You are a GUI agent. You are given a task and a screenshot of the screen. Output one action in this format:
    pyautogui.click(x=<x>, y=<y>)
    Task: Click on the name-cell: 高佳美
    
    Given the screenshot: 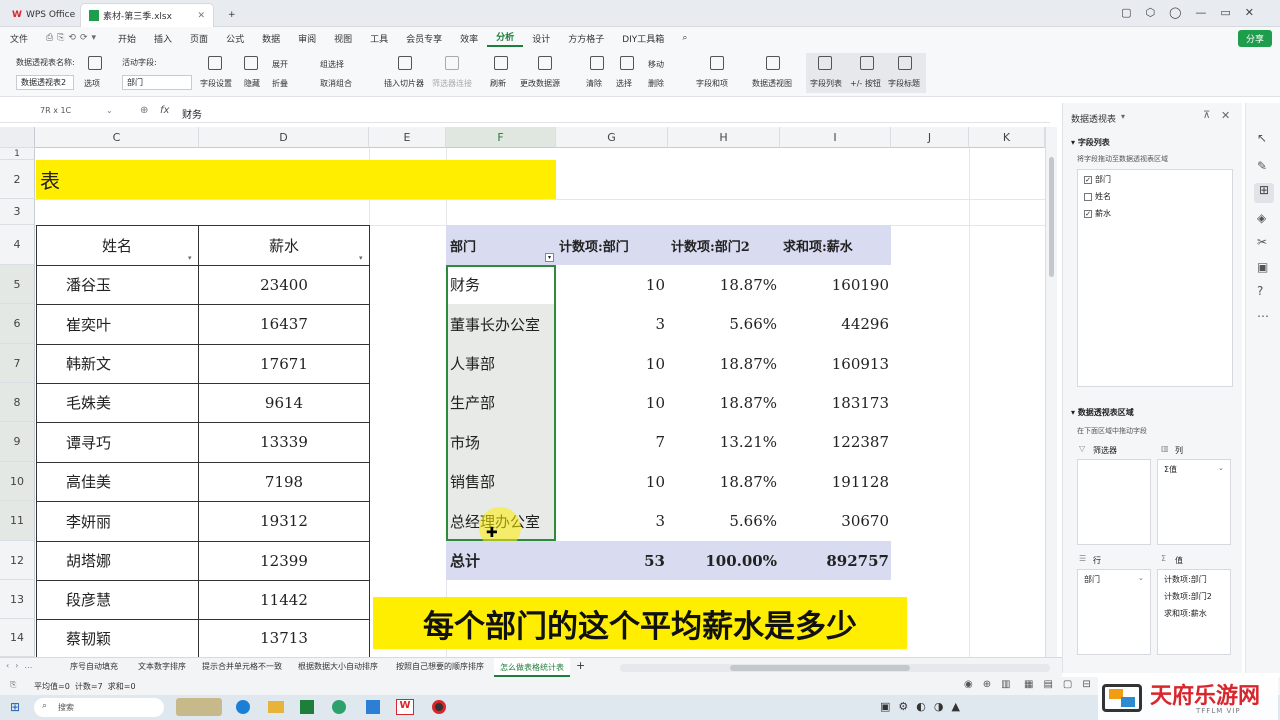 What is the action you would take?
    pyautogui.click(x=88, y=481)
    